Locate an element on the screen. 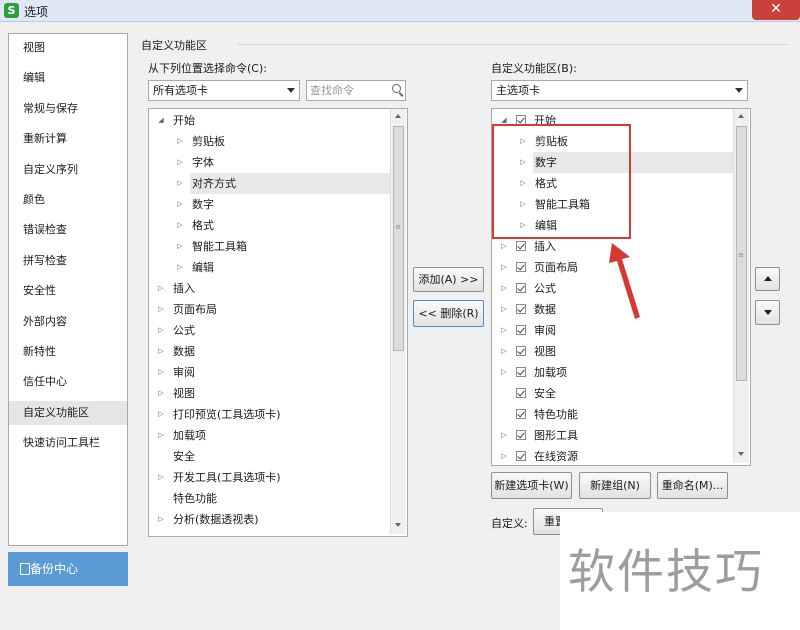 This screenshot has height=630, width=800. nav-item: 外部内容 is located at coordinates (68, 322).